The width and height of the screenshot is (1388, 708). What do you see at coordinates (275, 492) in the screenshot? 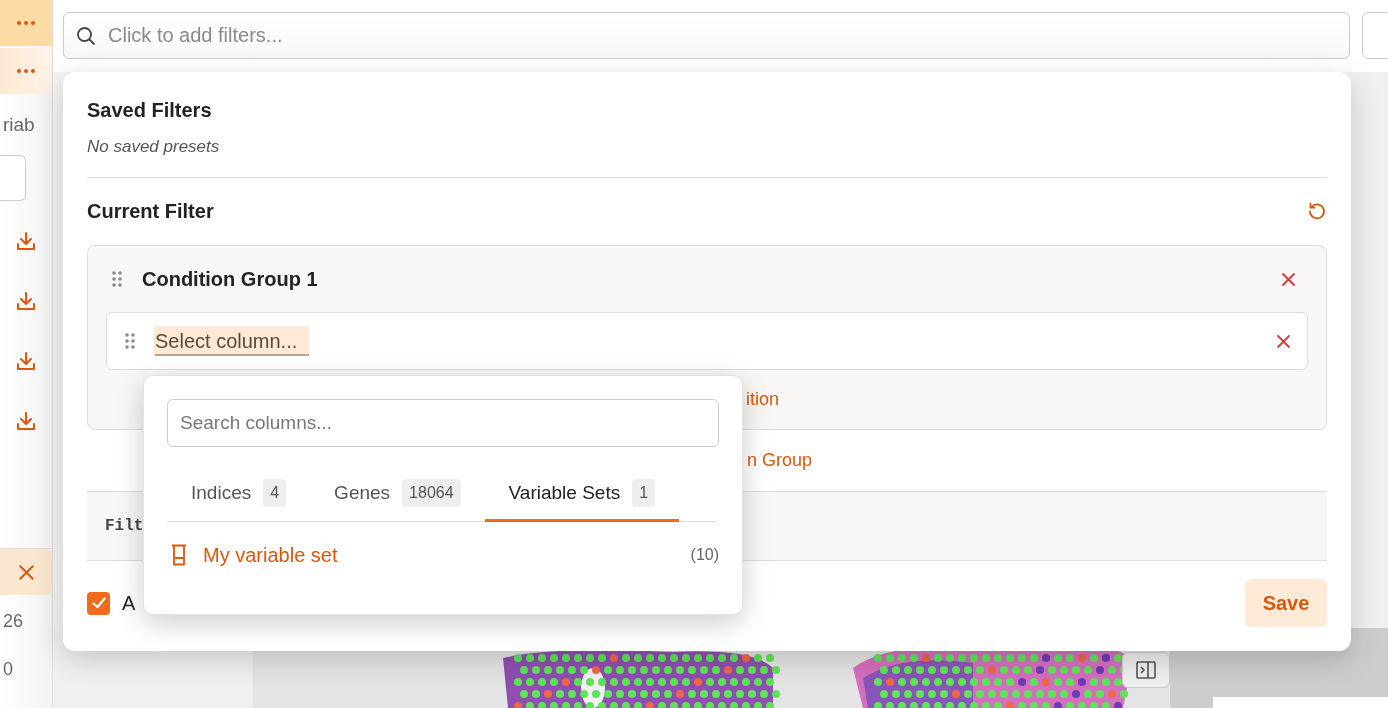
I see `count-badge: 4` at bounding box center [275, 492].